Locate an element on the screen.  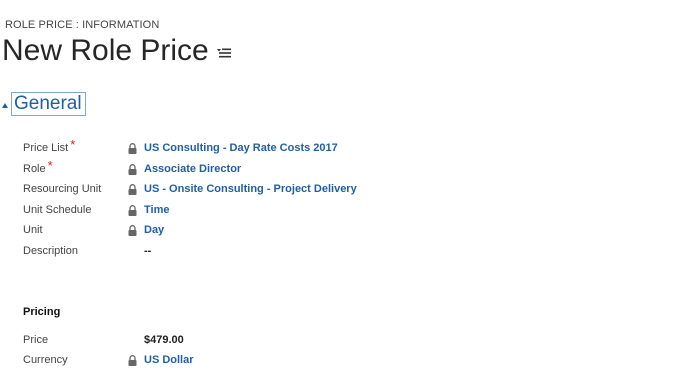
price-list-value: US Consulting - Day Rate Costs 2017 is located at coordinates (241, 148).